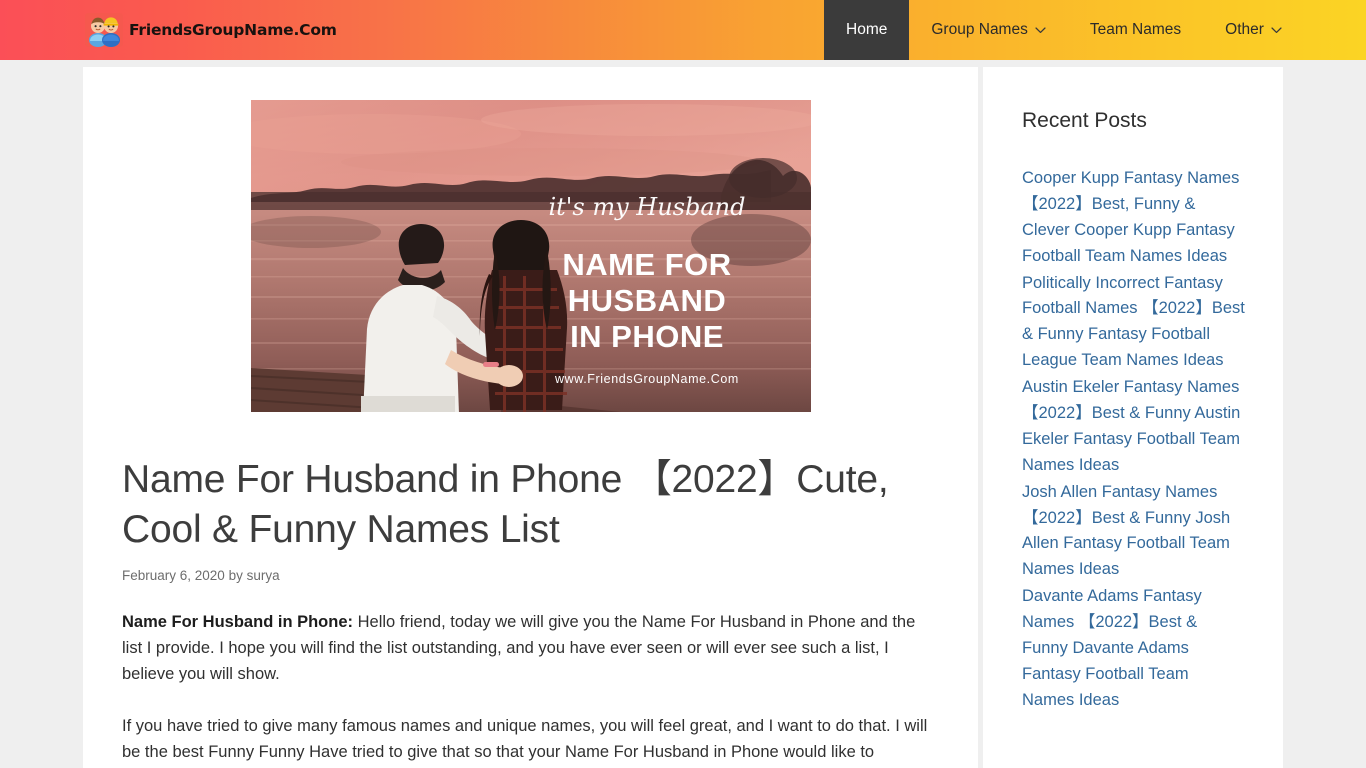 This screenshot has width=1366, height=768. What do you see at coordinates (235, 575) in the screenshot?
I see `by-label: by` at bounding box center [235, 575].